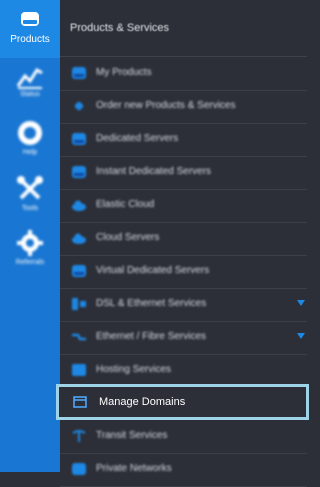 The image size is (320, 487). I want to click on menu-item-manage-domains: Manage Domains, so click(182, 402).